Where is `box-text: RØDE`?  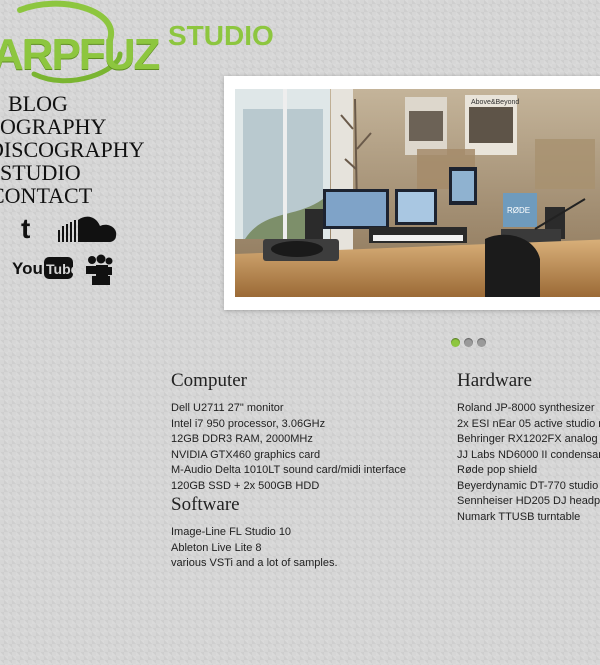
box-text: RØDE is located at coordinates (518, 210).